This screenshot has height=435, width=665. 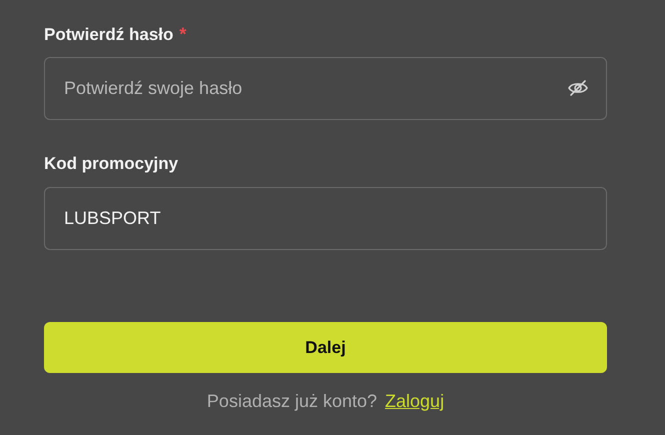 I want to click on next-button: Dalej, so click(x=325, y=347).